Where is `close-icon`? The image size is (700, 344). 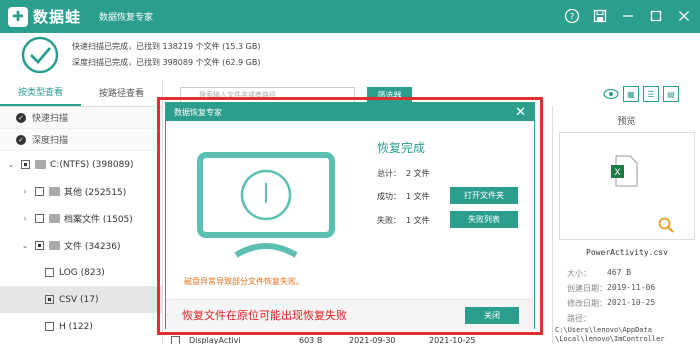 close-icon is located at coordinates (684, 16).